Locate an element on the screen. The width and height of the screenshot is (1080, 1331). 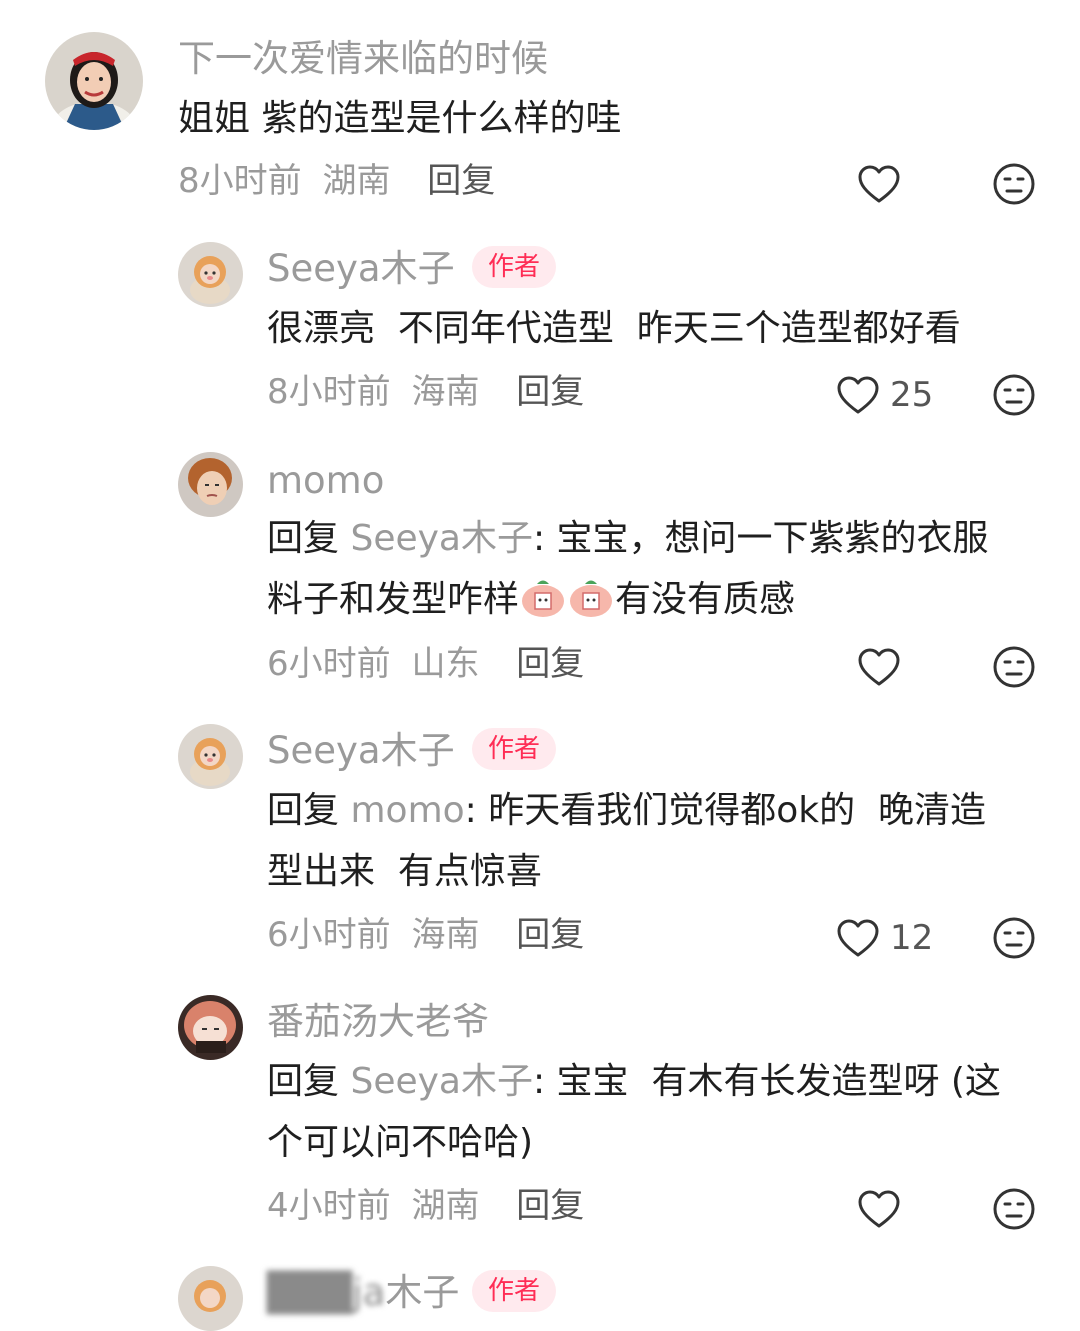
comment-meta: 6小时前 海南 回复 is located at coordinates (425, 935).